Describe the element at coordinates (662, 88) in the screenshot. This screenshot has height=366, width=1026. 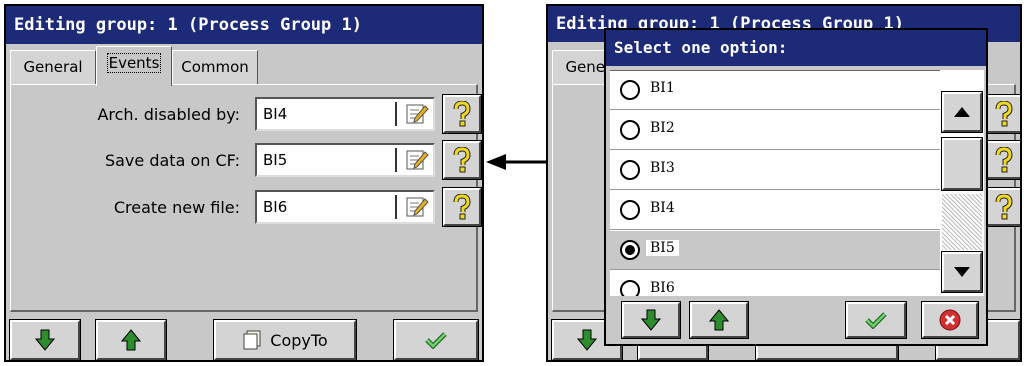
I see `option-label: BI1` at that location.